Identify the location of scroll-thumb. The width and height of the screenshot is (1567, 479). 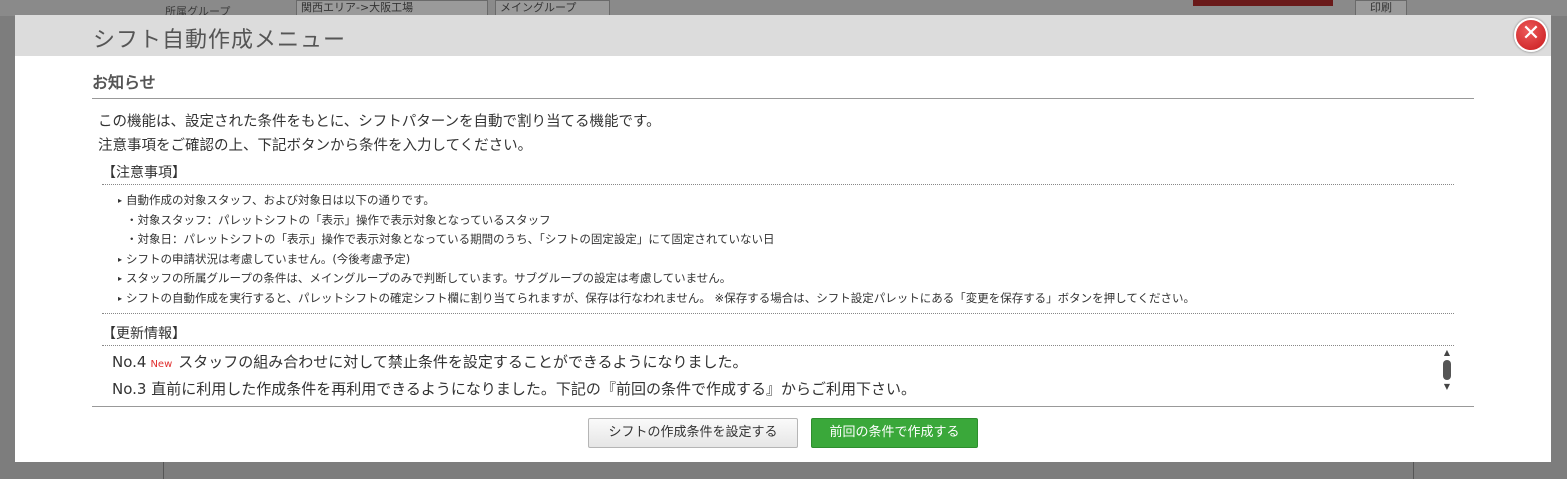
(1447, 369).